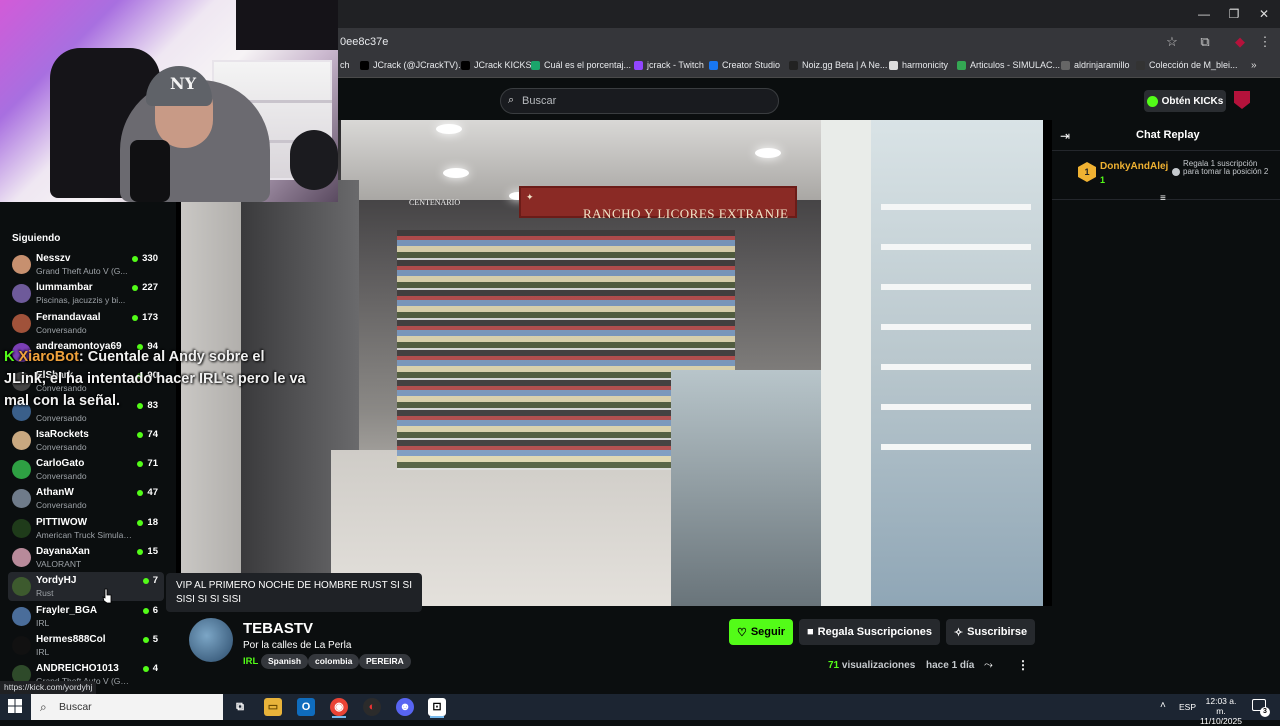 The image size is (1280, 726). Describe the element at coordinates (86, 498) in the screenshot. I see `sidebar-channel: AthanW Conversando 47` at that location.